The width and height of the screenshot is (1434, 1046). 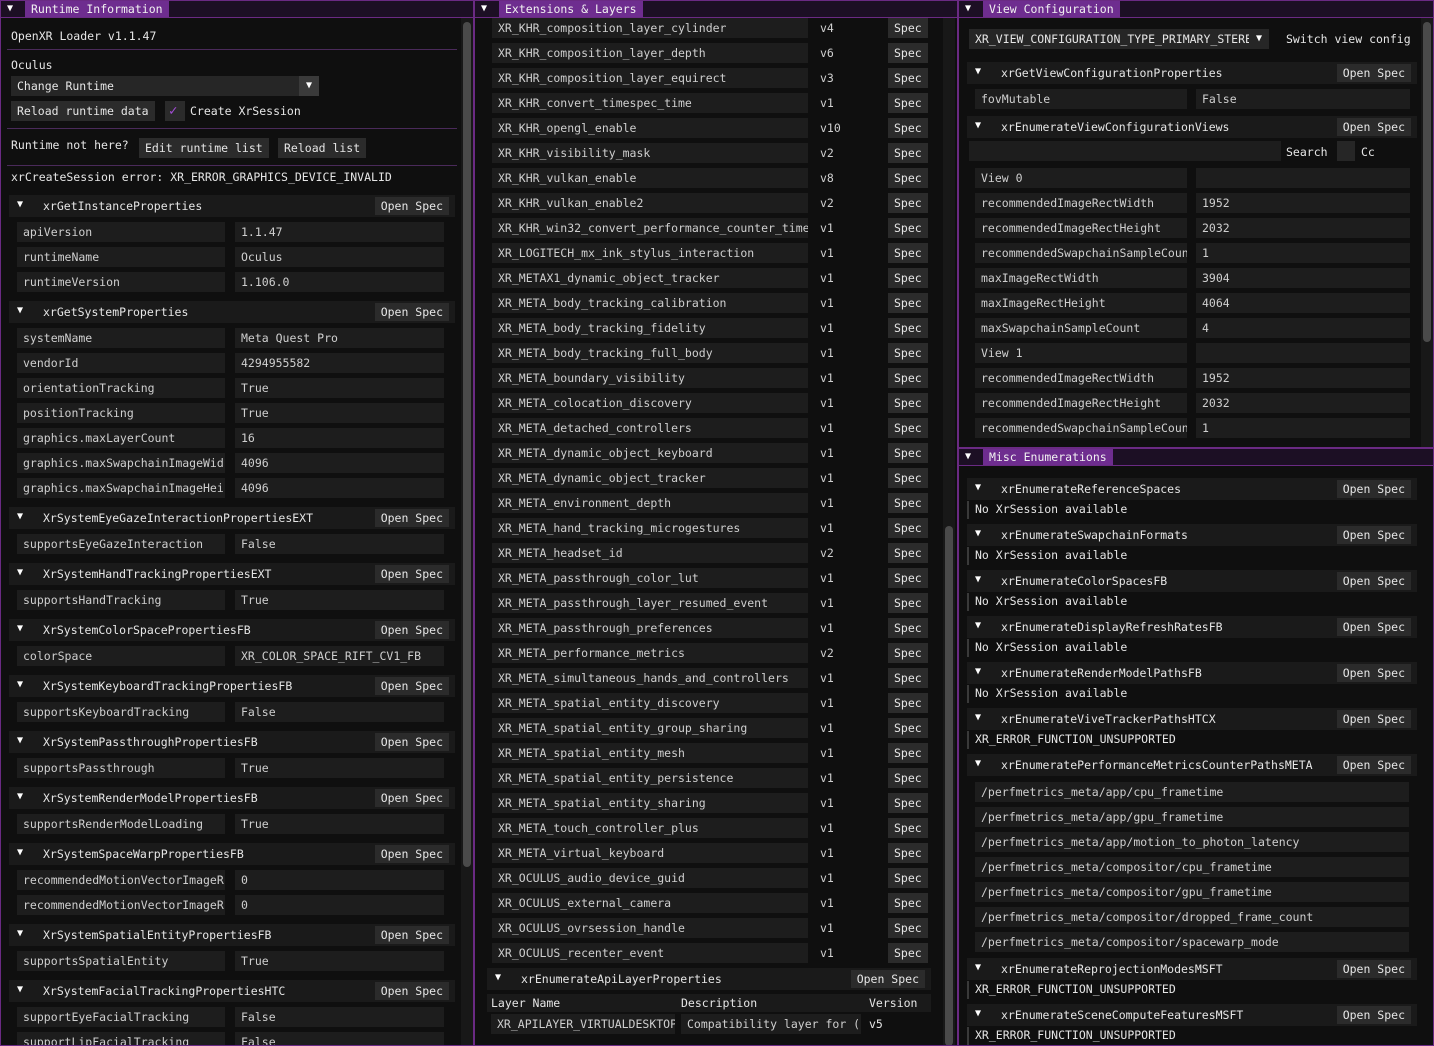 What do you see at coordinates (232, 854) in the screenshot?
I see `section-header: ▼ XrSystemSpaceWarpPropertiesFB Open Spec` at bounding box center [232, 854].